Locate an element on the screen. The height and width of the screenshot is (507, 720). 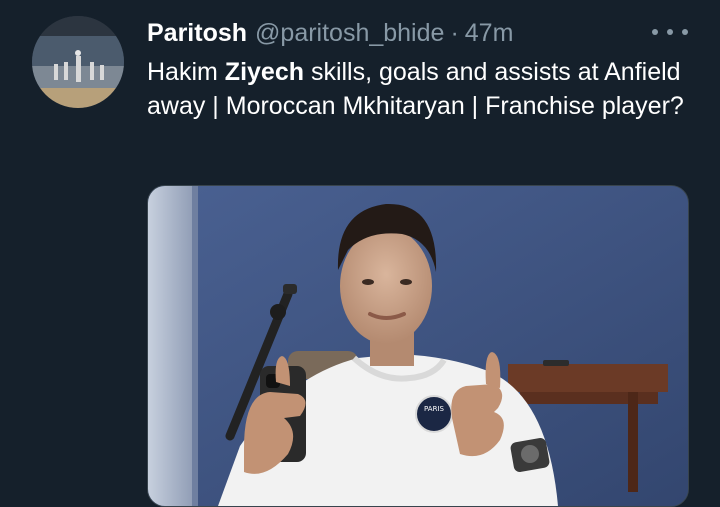
avatar-image is located at coordinates (78, 62).